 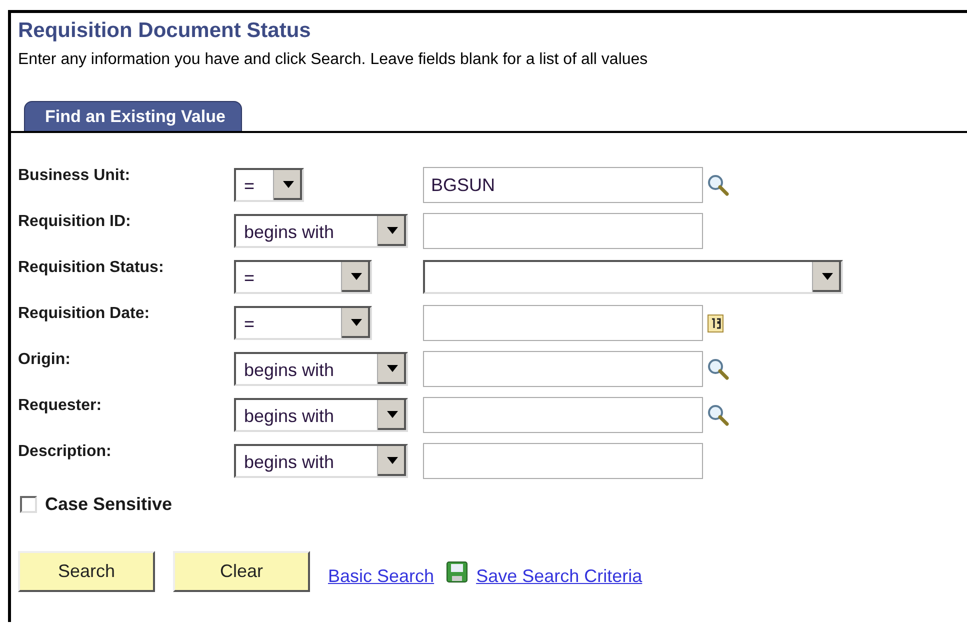 I want to click on checkbox, so click(x=28, y=504).